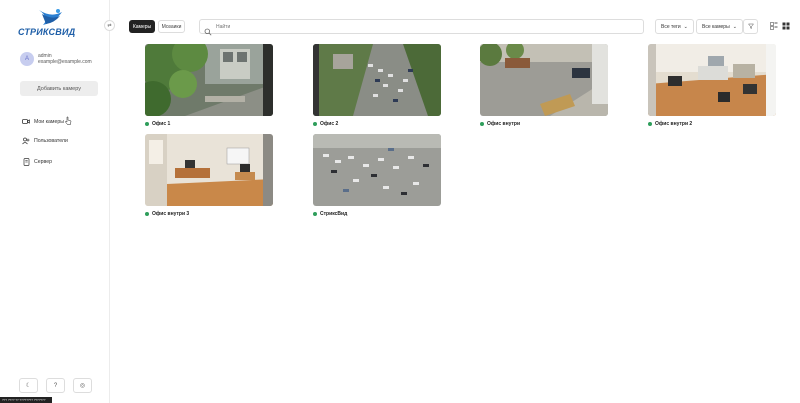 The height and width of the screenshot is (403, 800). I want to click on user-profile: A admin example@example.com, so click(56, 59).